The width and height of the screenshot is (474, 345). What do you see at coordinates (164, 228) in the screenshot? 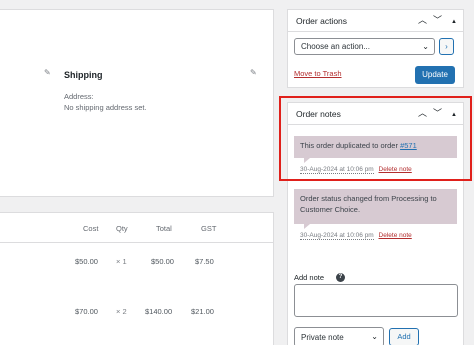
I see `column-total: Total` at bounding box center [164, 228].